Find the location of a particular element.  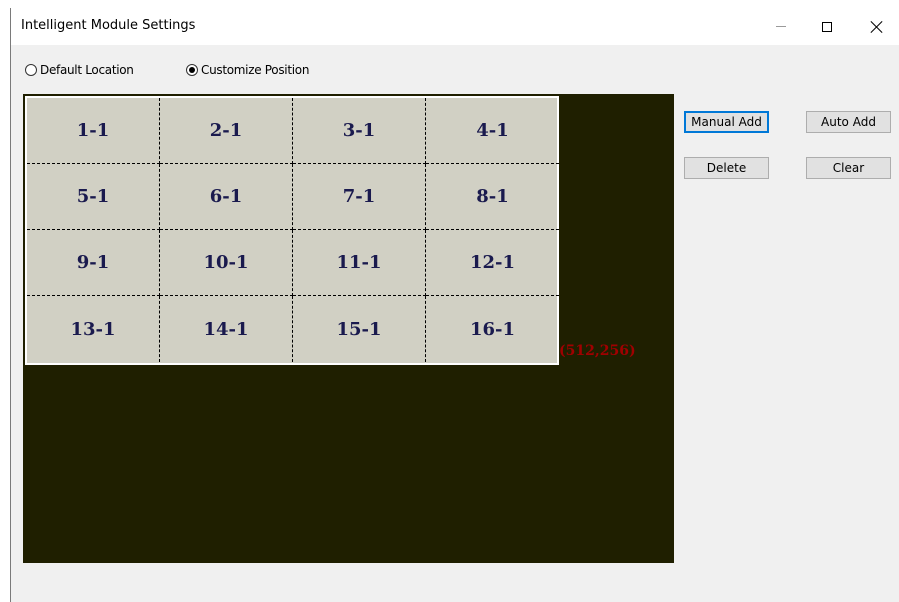

auto-add-button: Auto Add is located at coordinates (848, 122).